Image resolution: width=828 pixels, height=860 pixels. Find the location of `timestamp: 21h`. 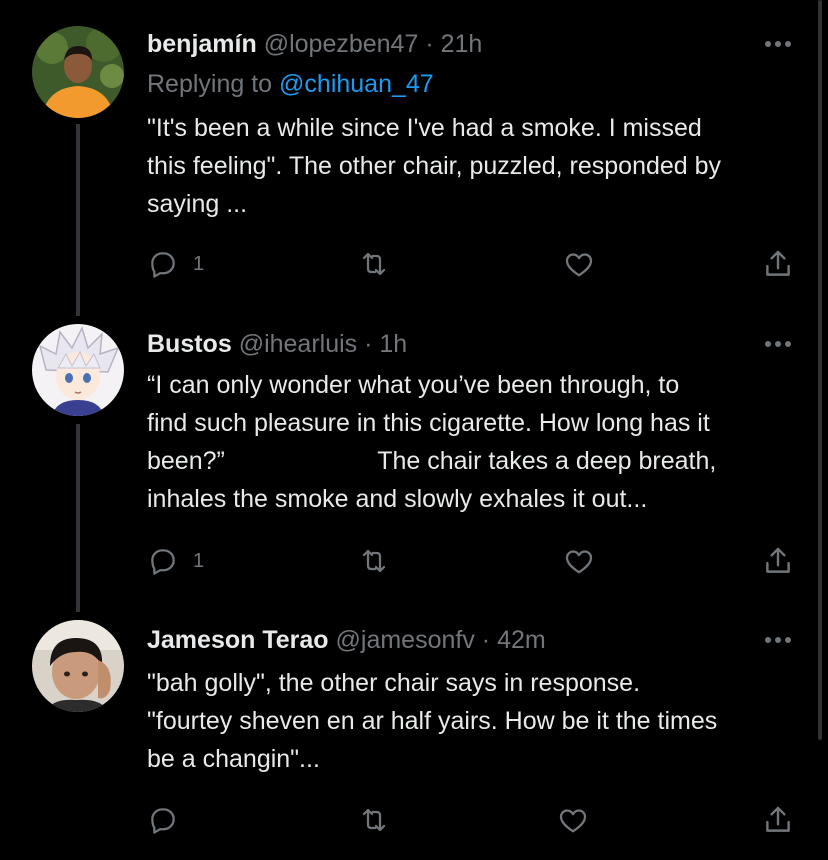

timestamp: 21h is located at coordinates (462, 44).